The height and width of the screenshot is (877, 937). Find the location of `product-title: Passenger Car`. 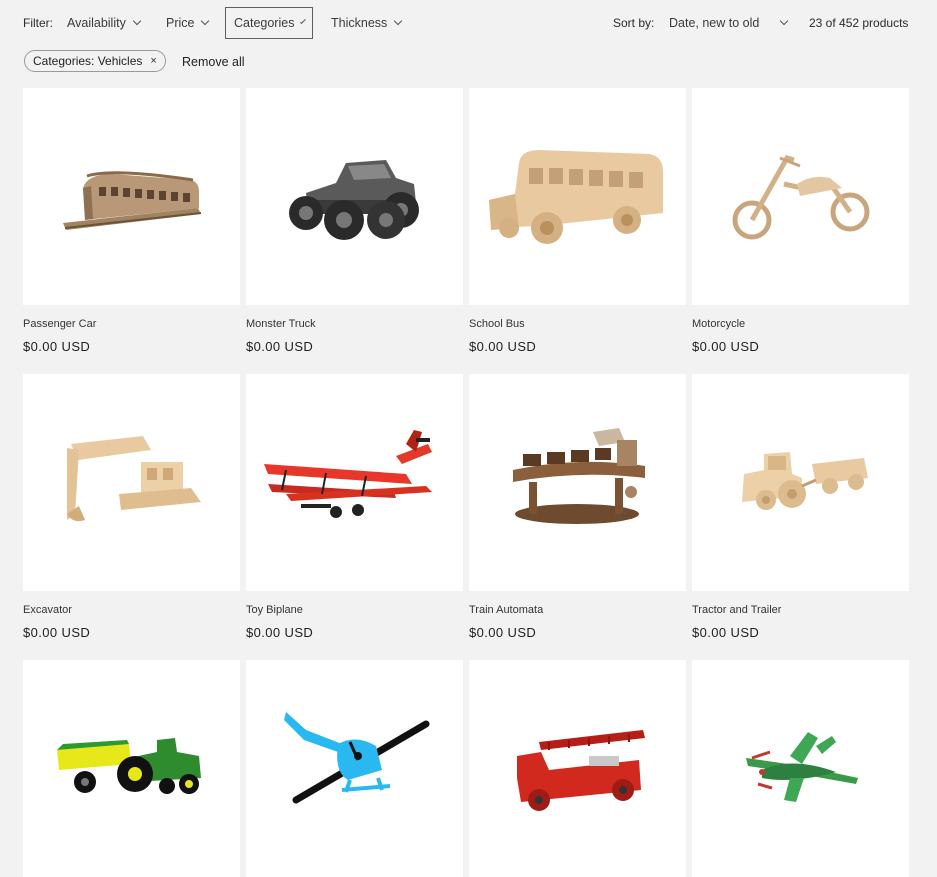

product-title: Passenger Car is located at coordinates (59, 324).